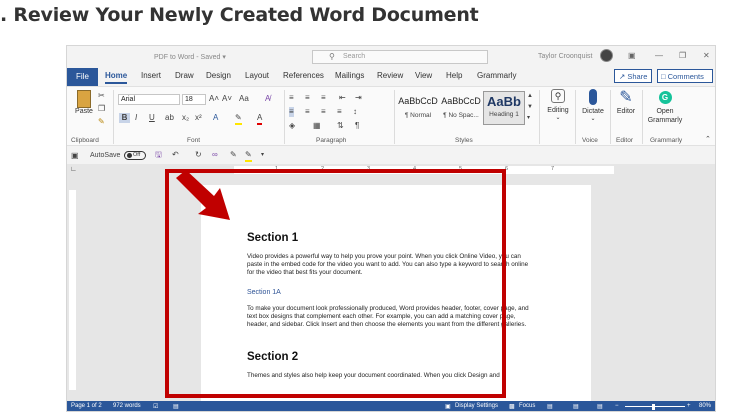 This screenshot has height=412, width=750. Describe the element at coordinates (665, 107) in the screenshot. I see `open-grammarly-button: G Open Grammarly` at that location.